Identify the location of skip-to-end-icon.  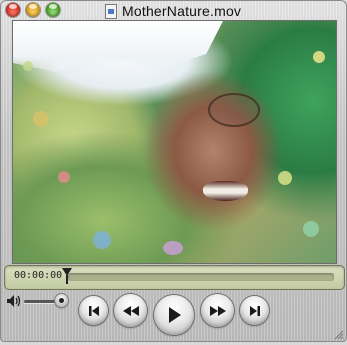
(254, 310).